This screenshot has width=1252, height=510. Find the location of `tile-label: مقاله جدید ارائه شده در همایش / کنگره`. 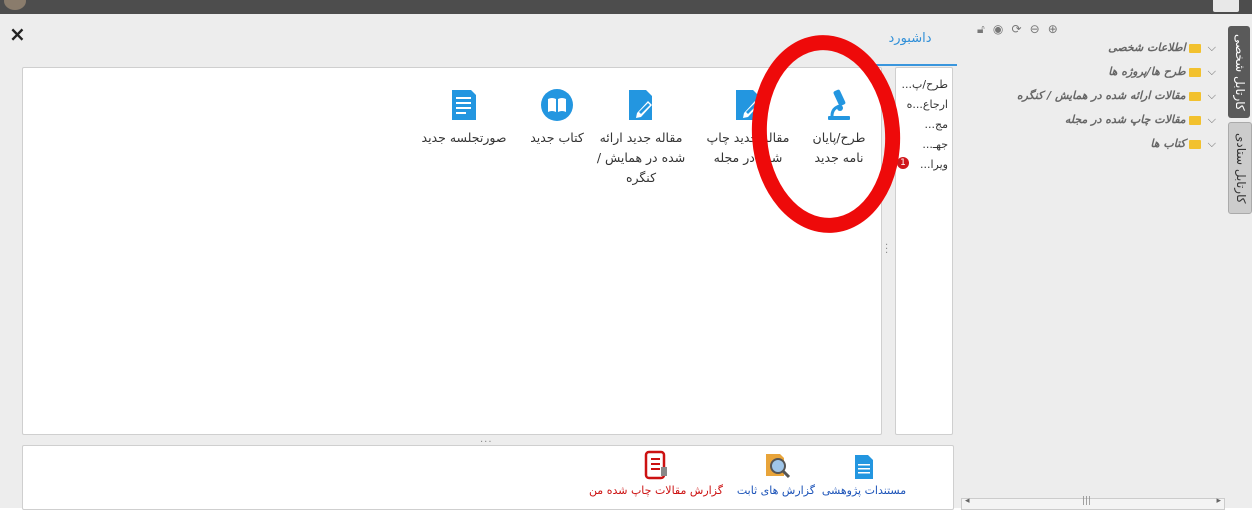

tile-label: مقاله جدید ارائه شده در همایش / کنگره is located at coordinates (641, 157).